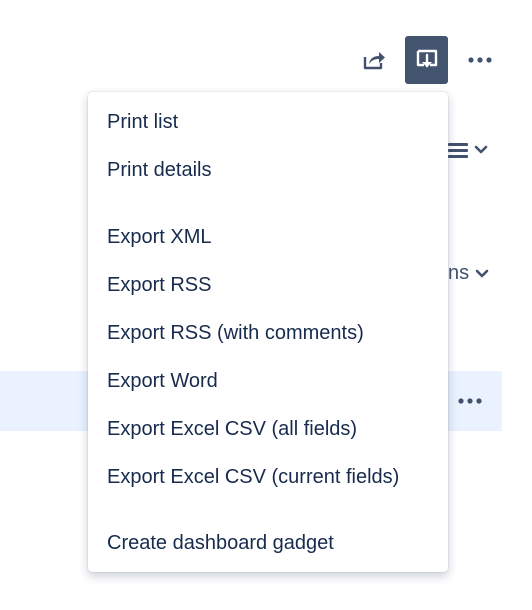  Describe the element at coordinates (458, 150) in the screenshot. I see `list-view-icon` at that location.